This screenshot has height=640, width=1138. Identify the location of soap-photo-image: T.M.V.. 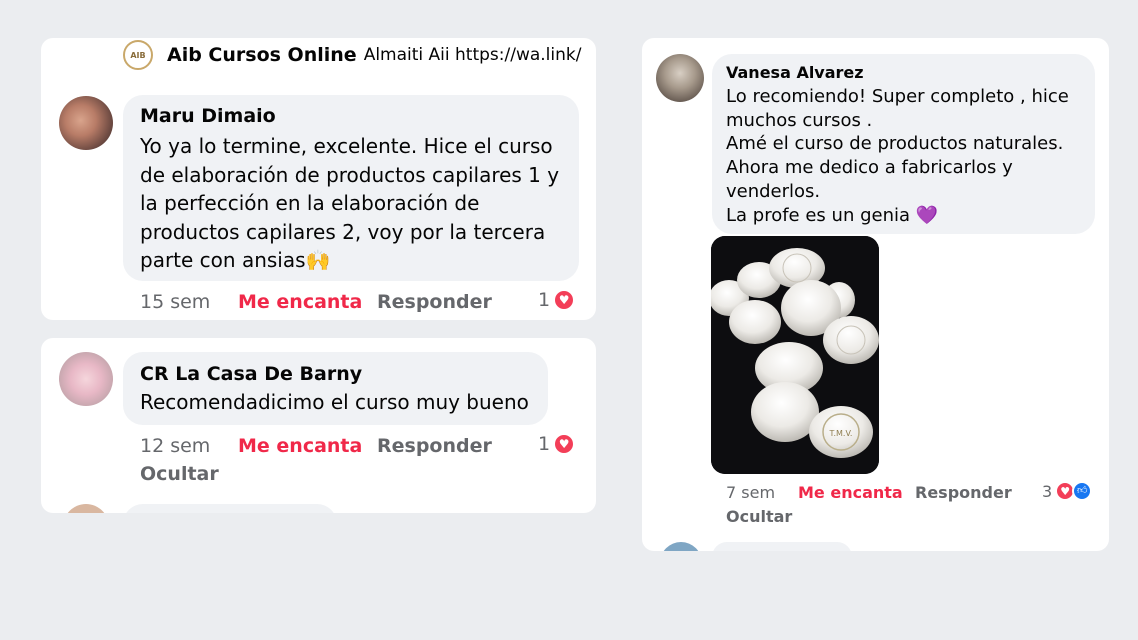
(795, 355).